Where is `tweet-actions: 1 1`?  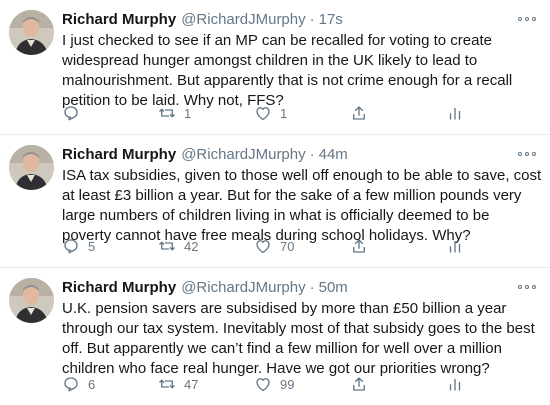
tweet-actions: 1 1 is located at coordinates (262, 113).